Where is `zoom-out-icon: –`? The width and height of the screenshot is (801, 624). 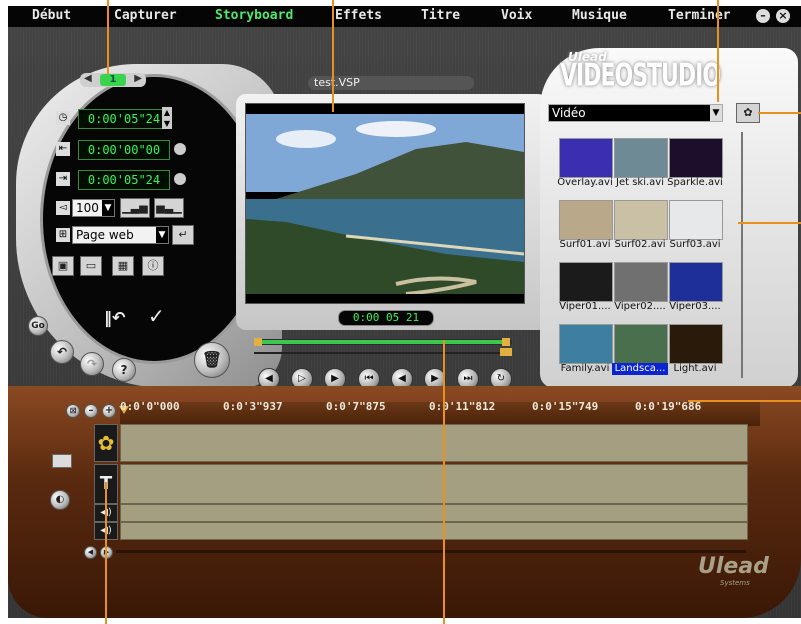 zoom-out-icon: – is located at coordinates (91, 411).